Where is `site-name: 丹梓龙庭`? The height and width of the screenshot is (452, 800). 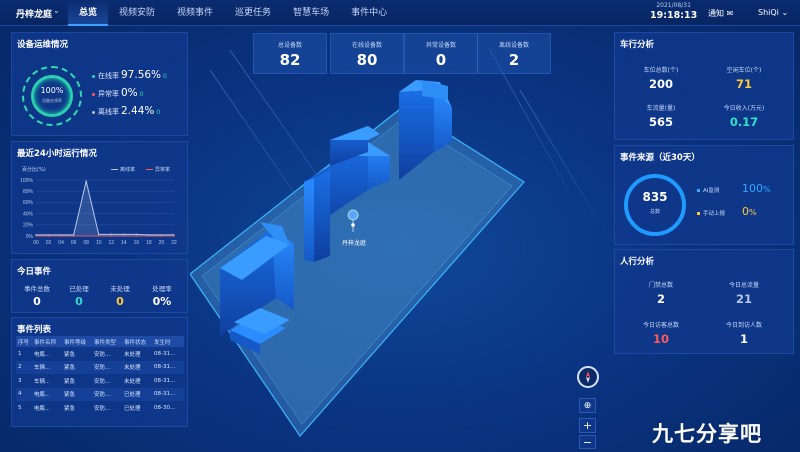
site-name: 丹梓龙庭 is located at coordinates (34, 13).